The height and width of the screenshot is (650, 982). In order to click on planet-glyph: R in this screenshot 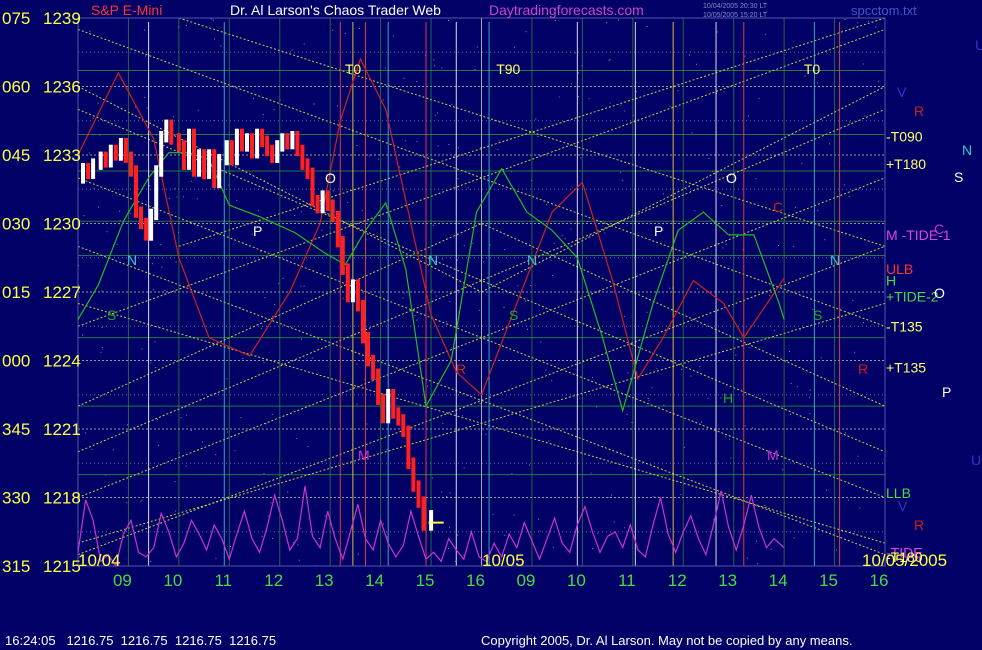, I will do `click(919, 111)`.